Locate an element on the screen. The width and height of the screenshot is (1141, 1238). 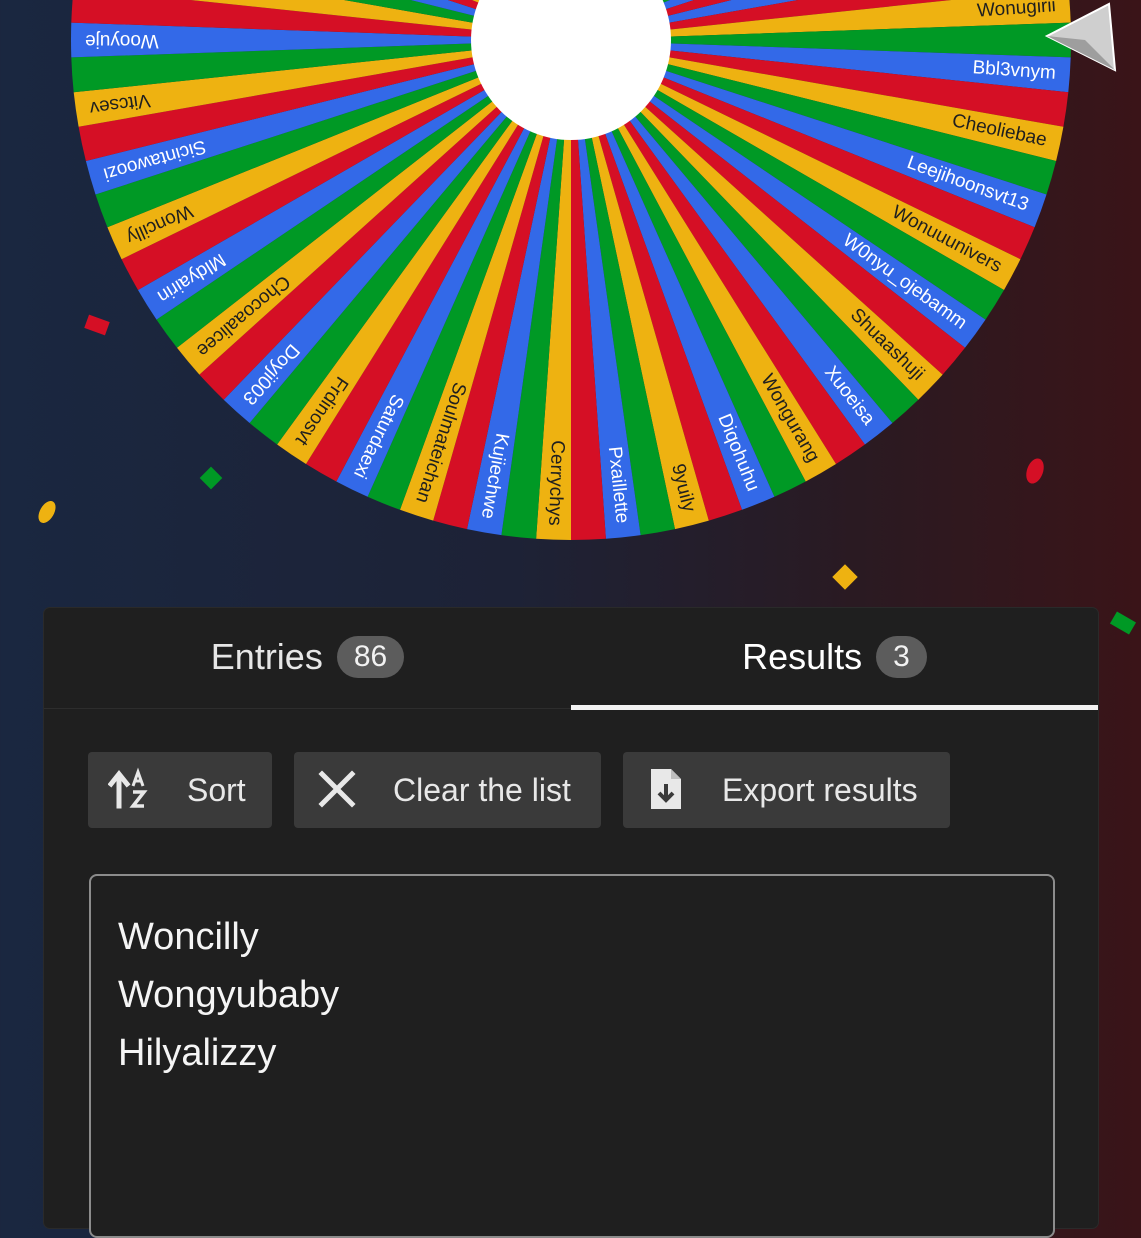
file-download-icon is located at coordinates (666, 789).